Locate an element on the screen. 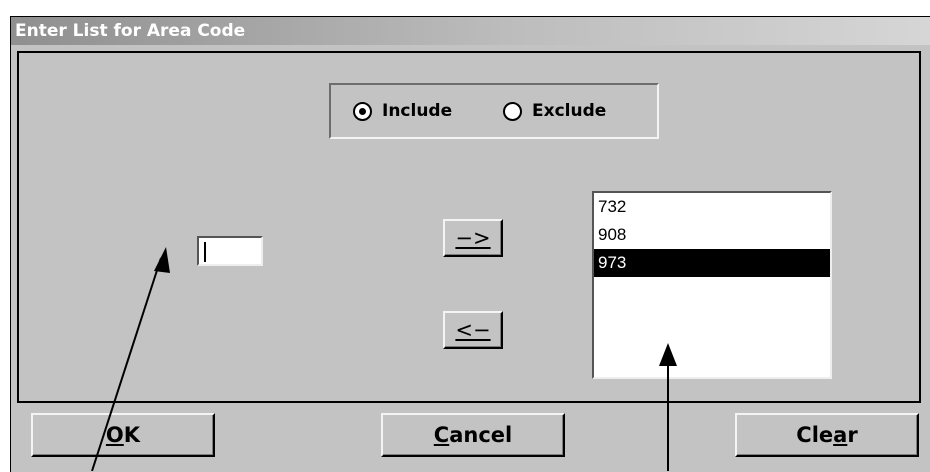 This screenshot has height=472, width=930. area-code-input is located at coordinates (230, 251).